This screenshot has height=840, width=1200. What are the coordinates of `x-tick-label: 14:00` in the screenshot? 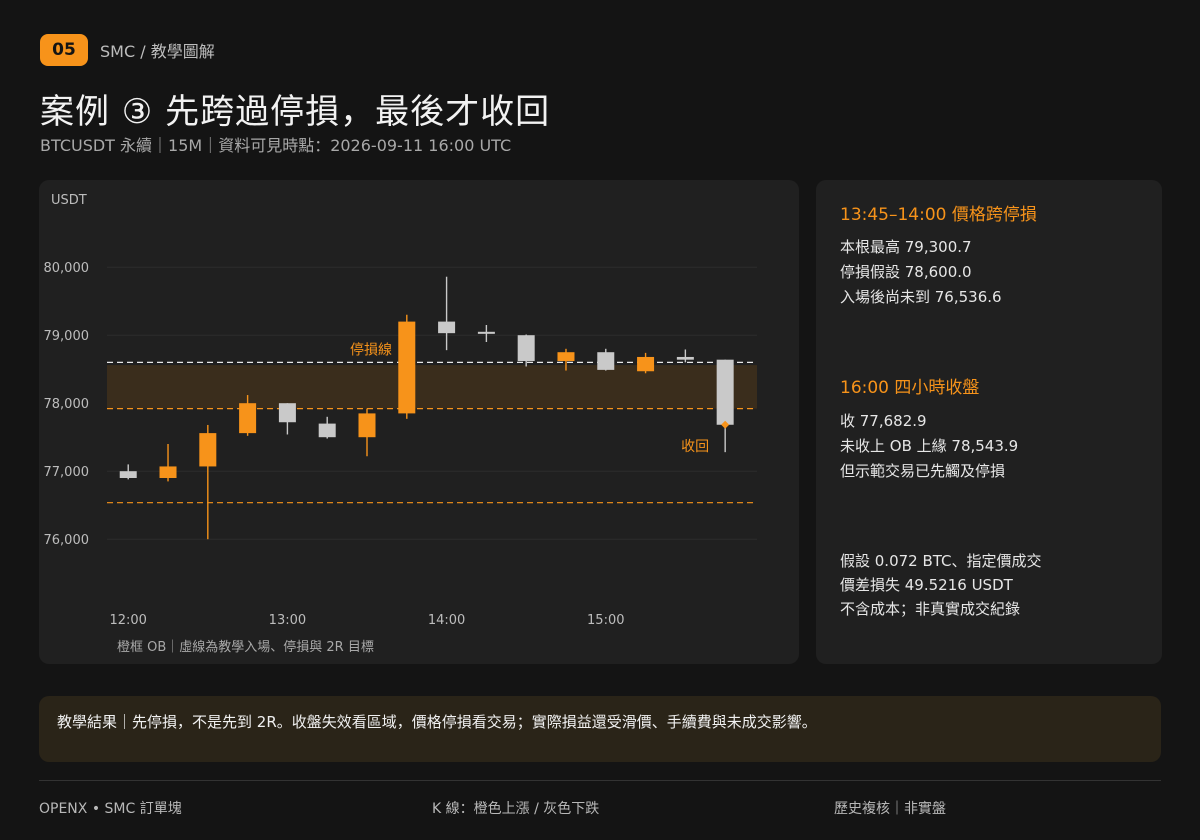 It's located at (446, 620).